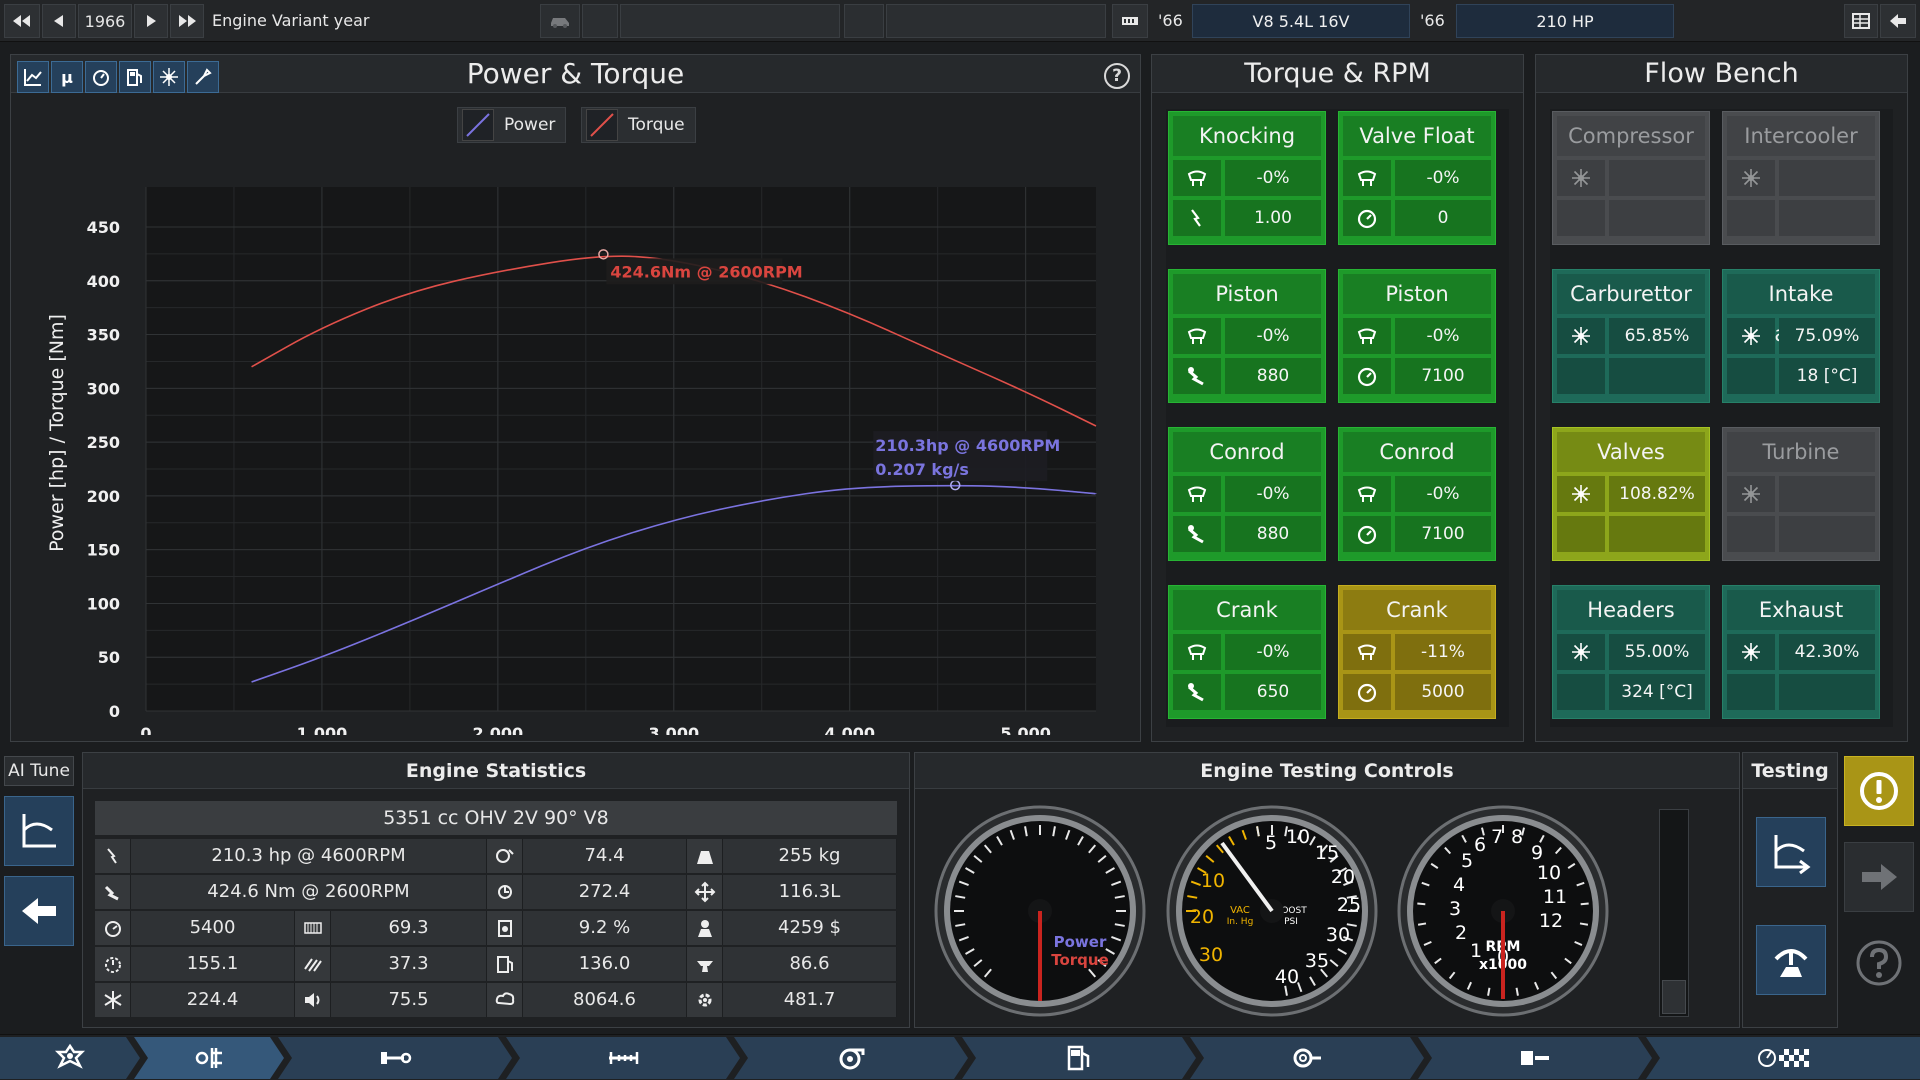  I want to click on nav-testing-tab, so click(1783, 1058).